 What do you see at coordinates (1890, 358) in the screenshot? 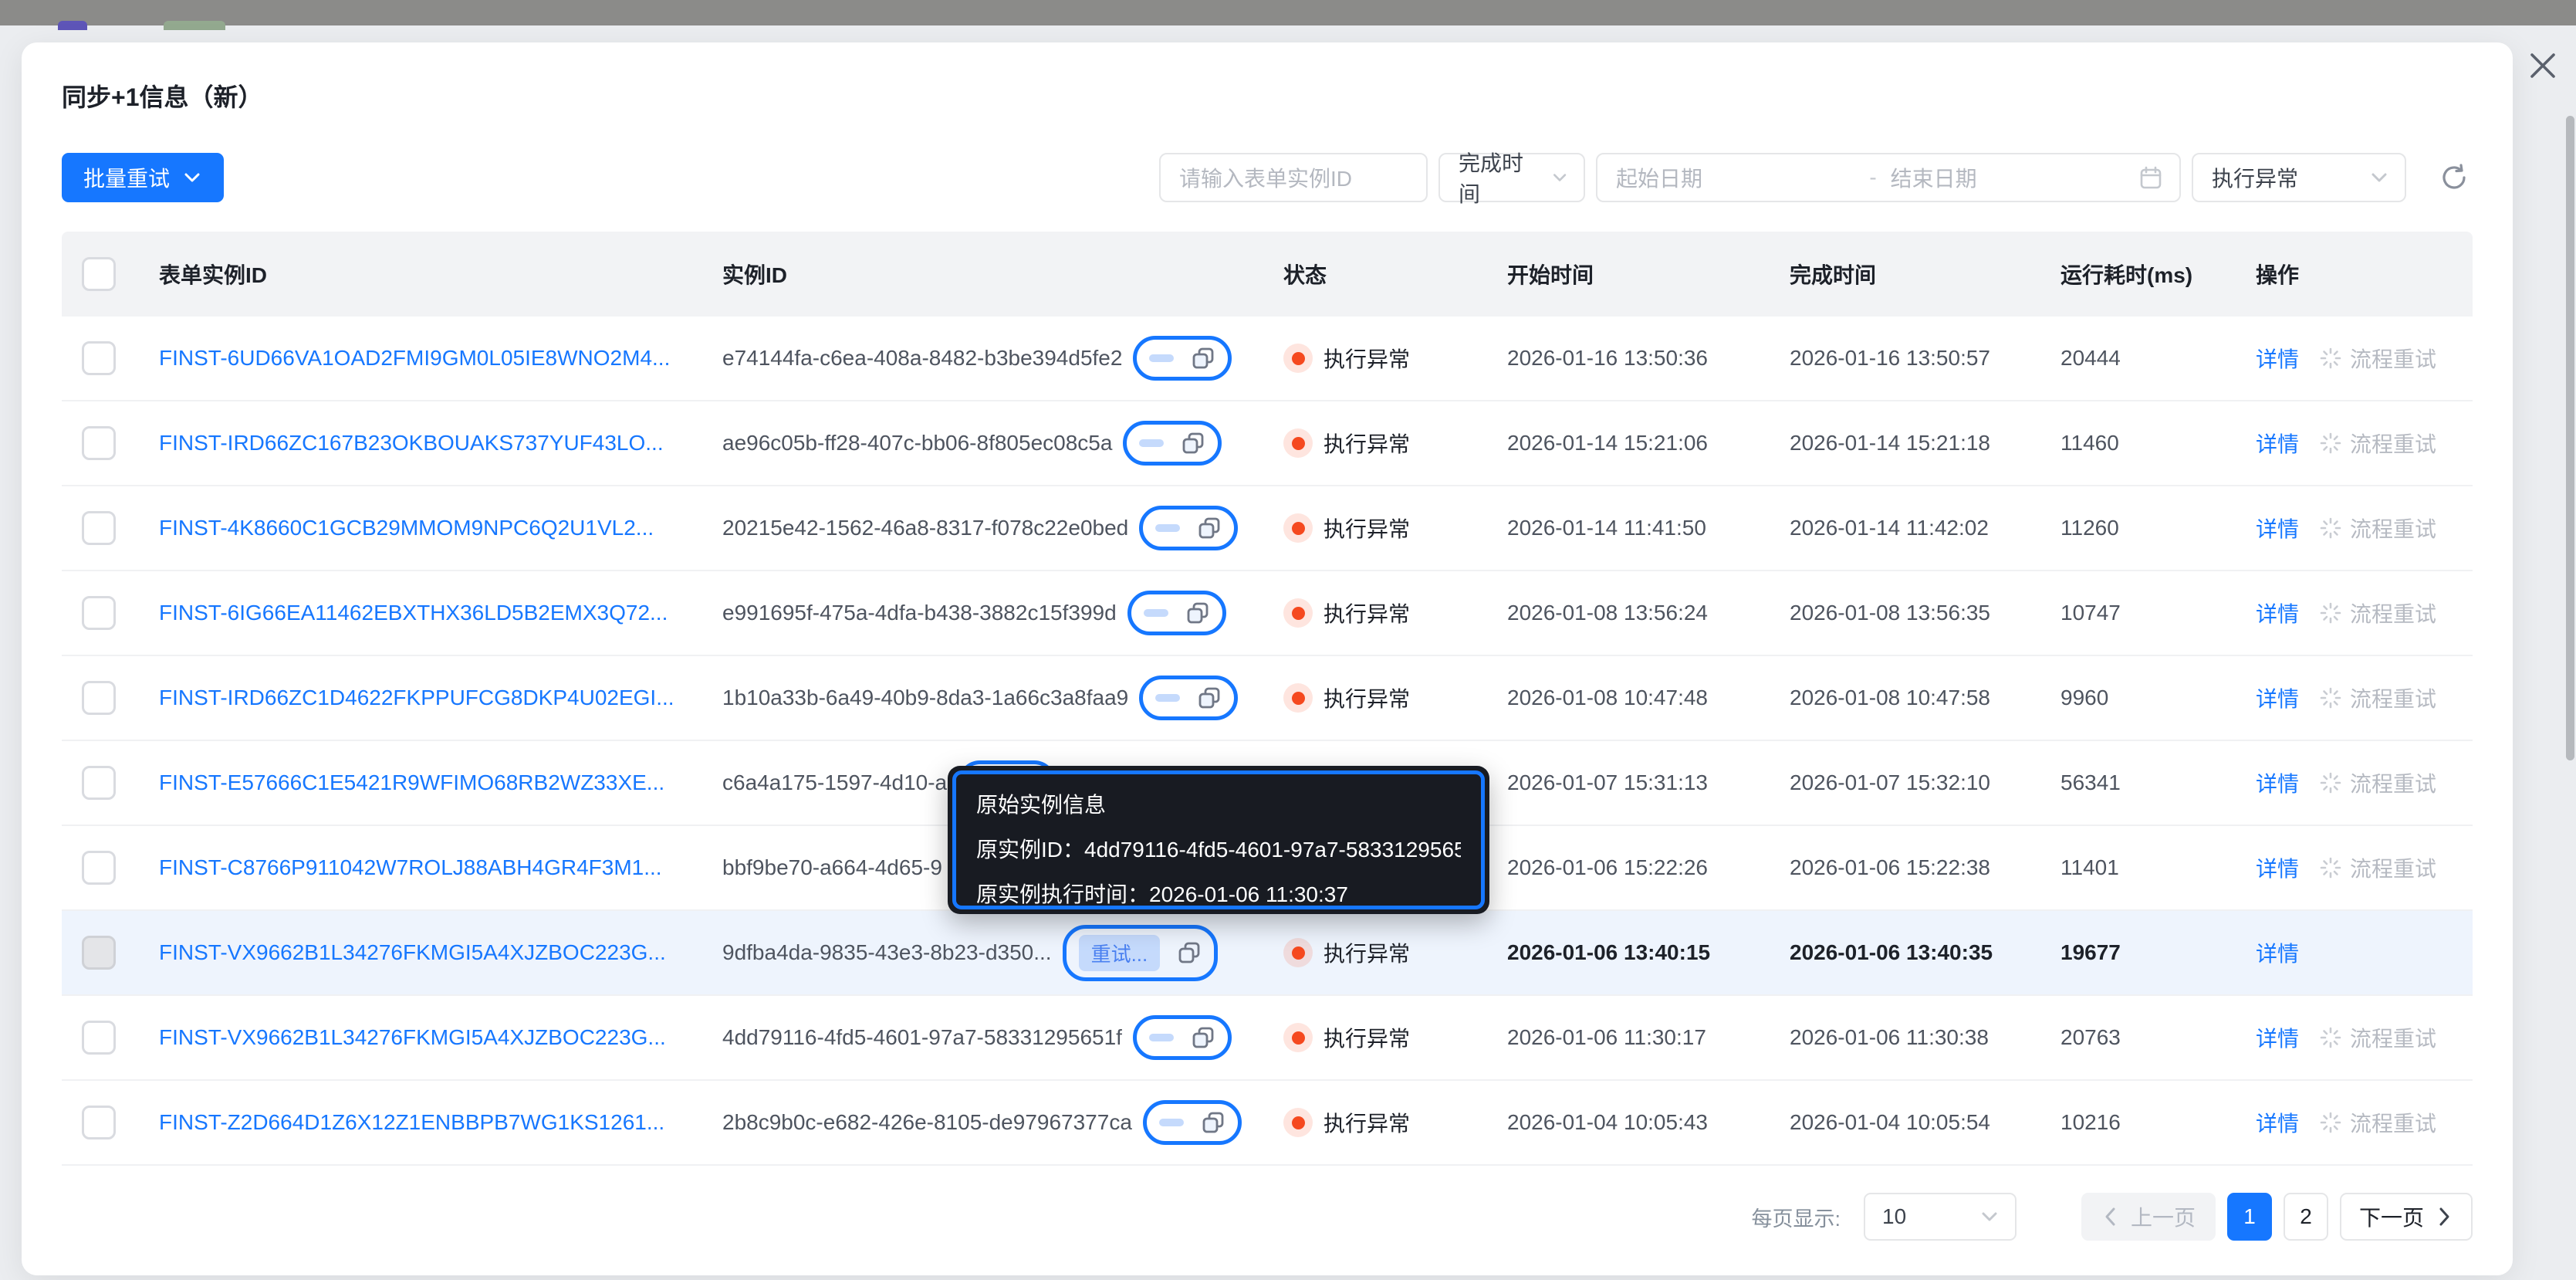
I see `finish-time: 2026-01-16 13:50:57` at bounding box center [1890, 358].